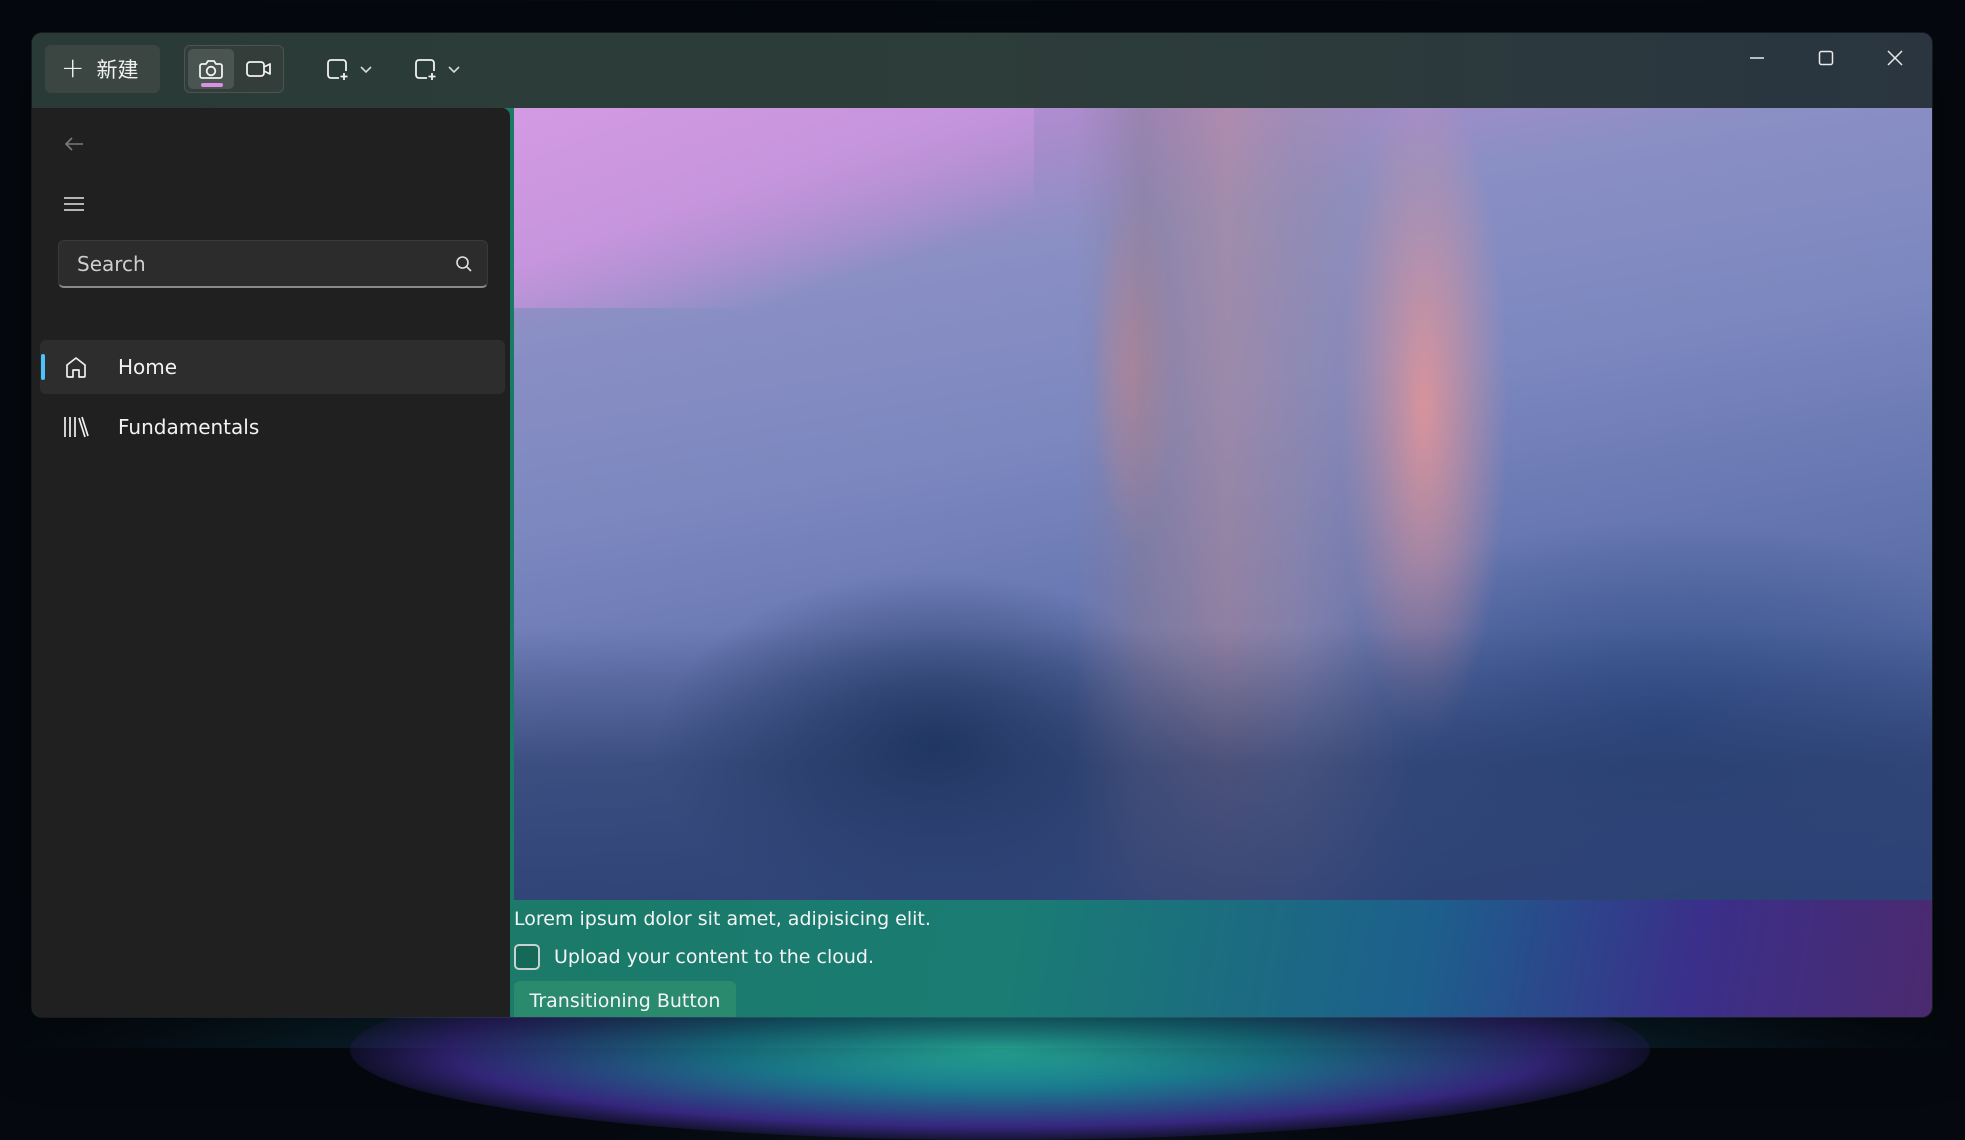  What do you see at coordinates (76, 427) in the screenshot?
I see `library-icon` at bounding box center [76, 427].